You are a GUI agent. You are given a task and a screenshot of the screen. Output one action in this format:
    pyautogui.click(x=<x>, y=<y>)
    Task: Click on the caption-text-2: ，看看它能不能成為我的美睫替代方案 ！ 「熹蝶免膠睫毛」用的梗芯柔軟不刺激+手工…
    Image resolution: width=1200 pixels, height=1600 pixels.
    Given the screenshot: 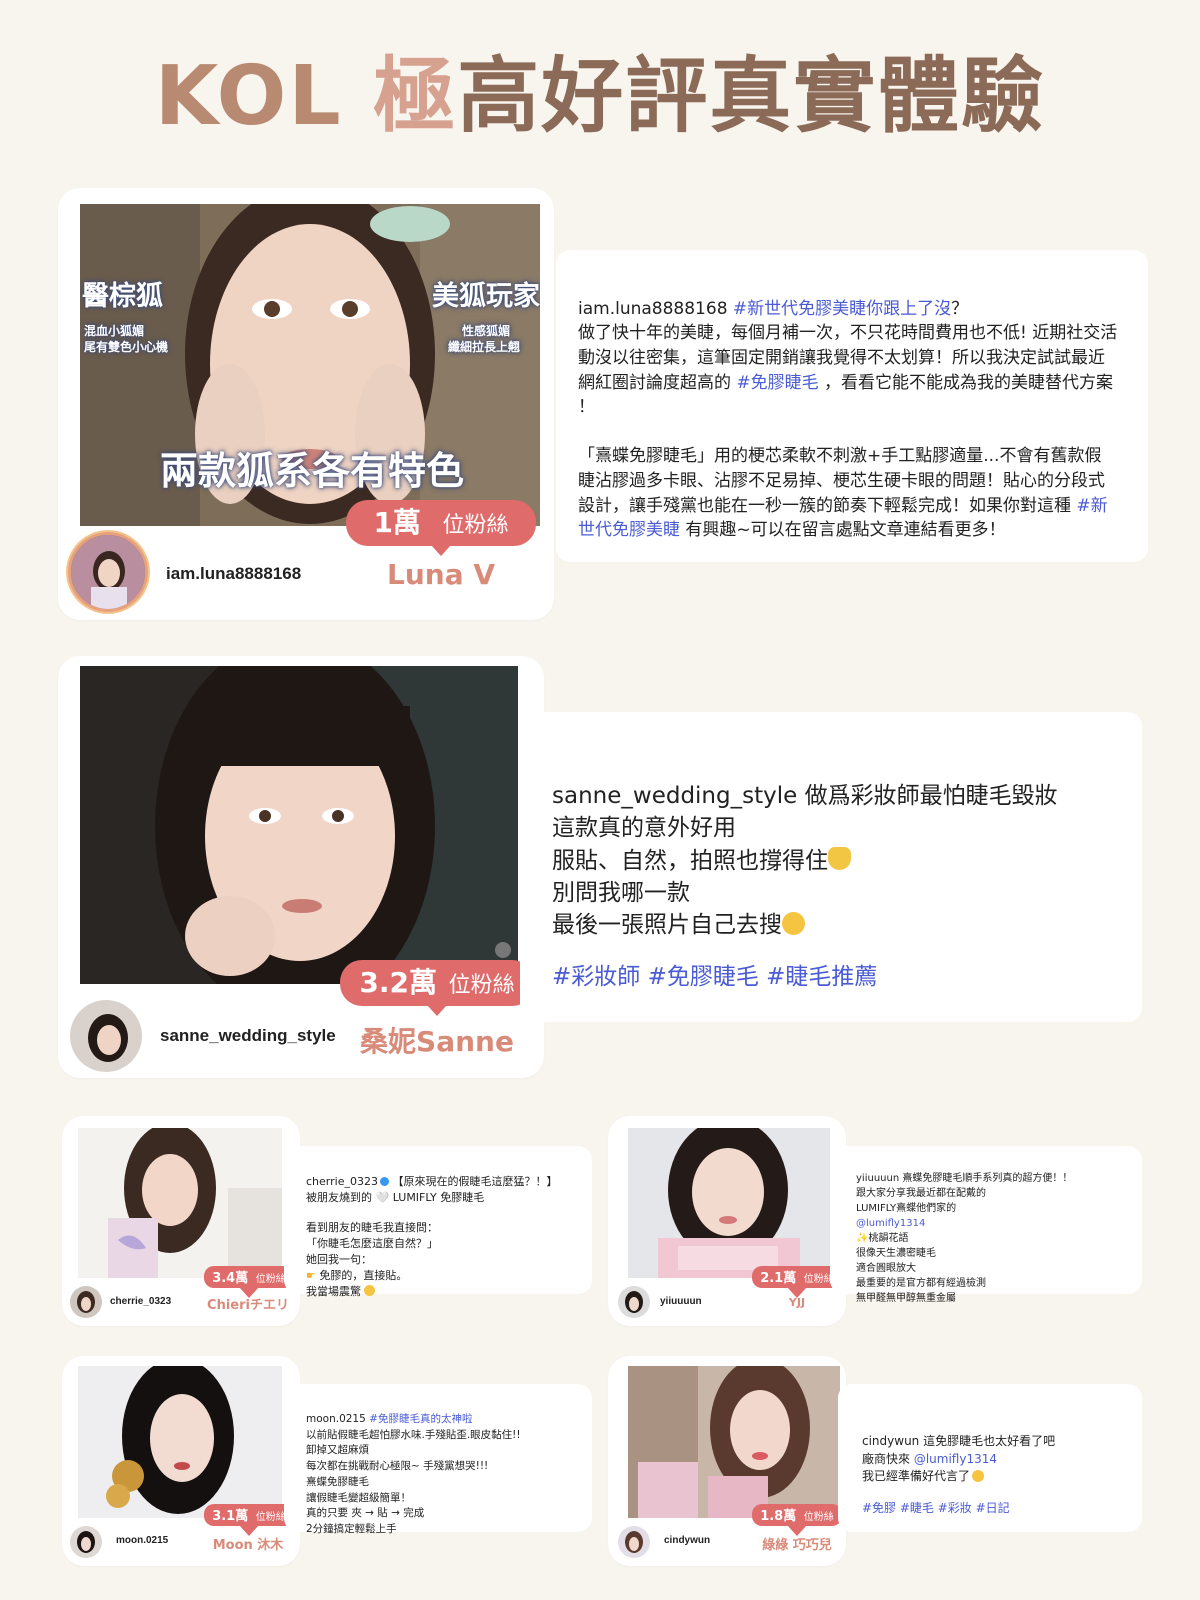 What is the action you would take?
    pyautogui.click(x=846, y=444)
    